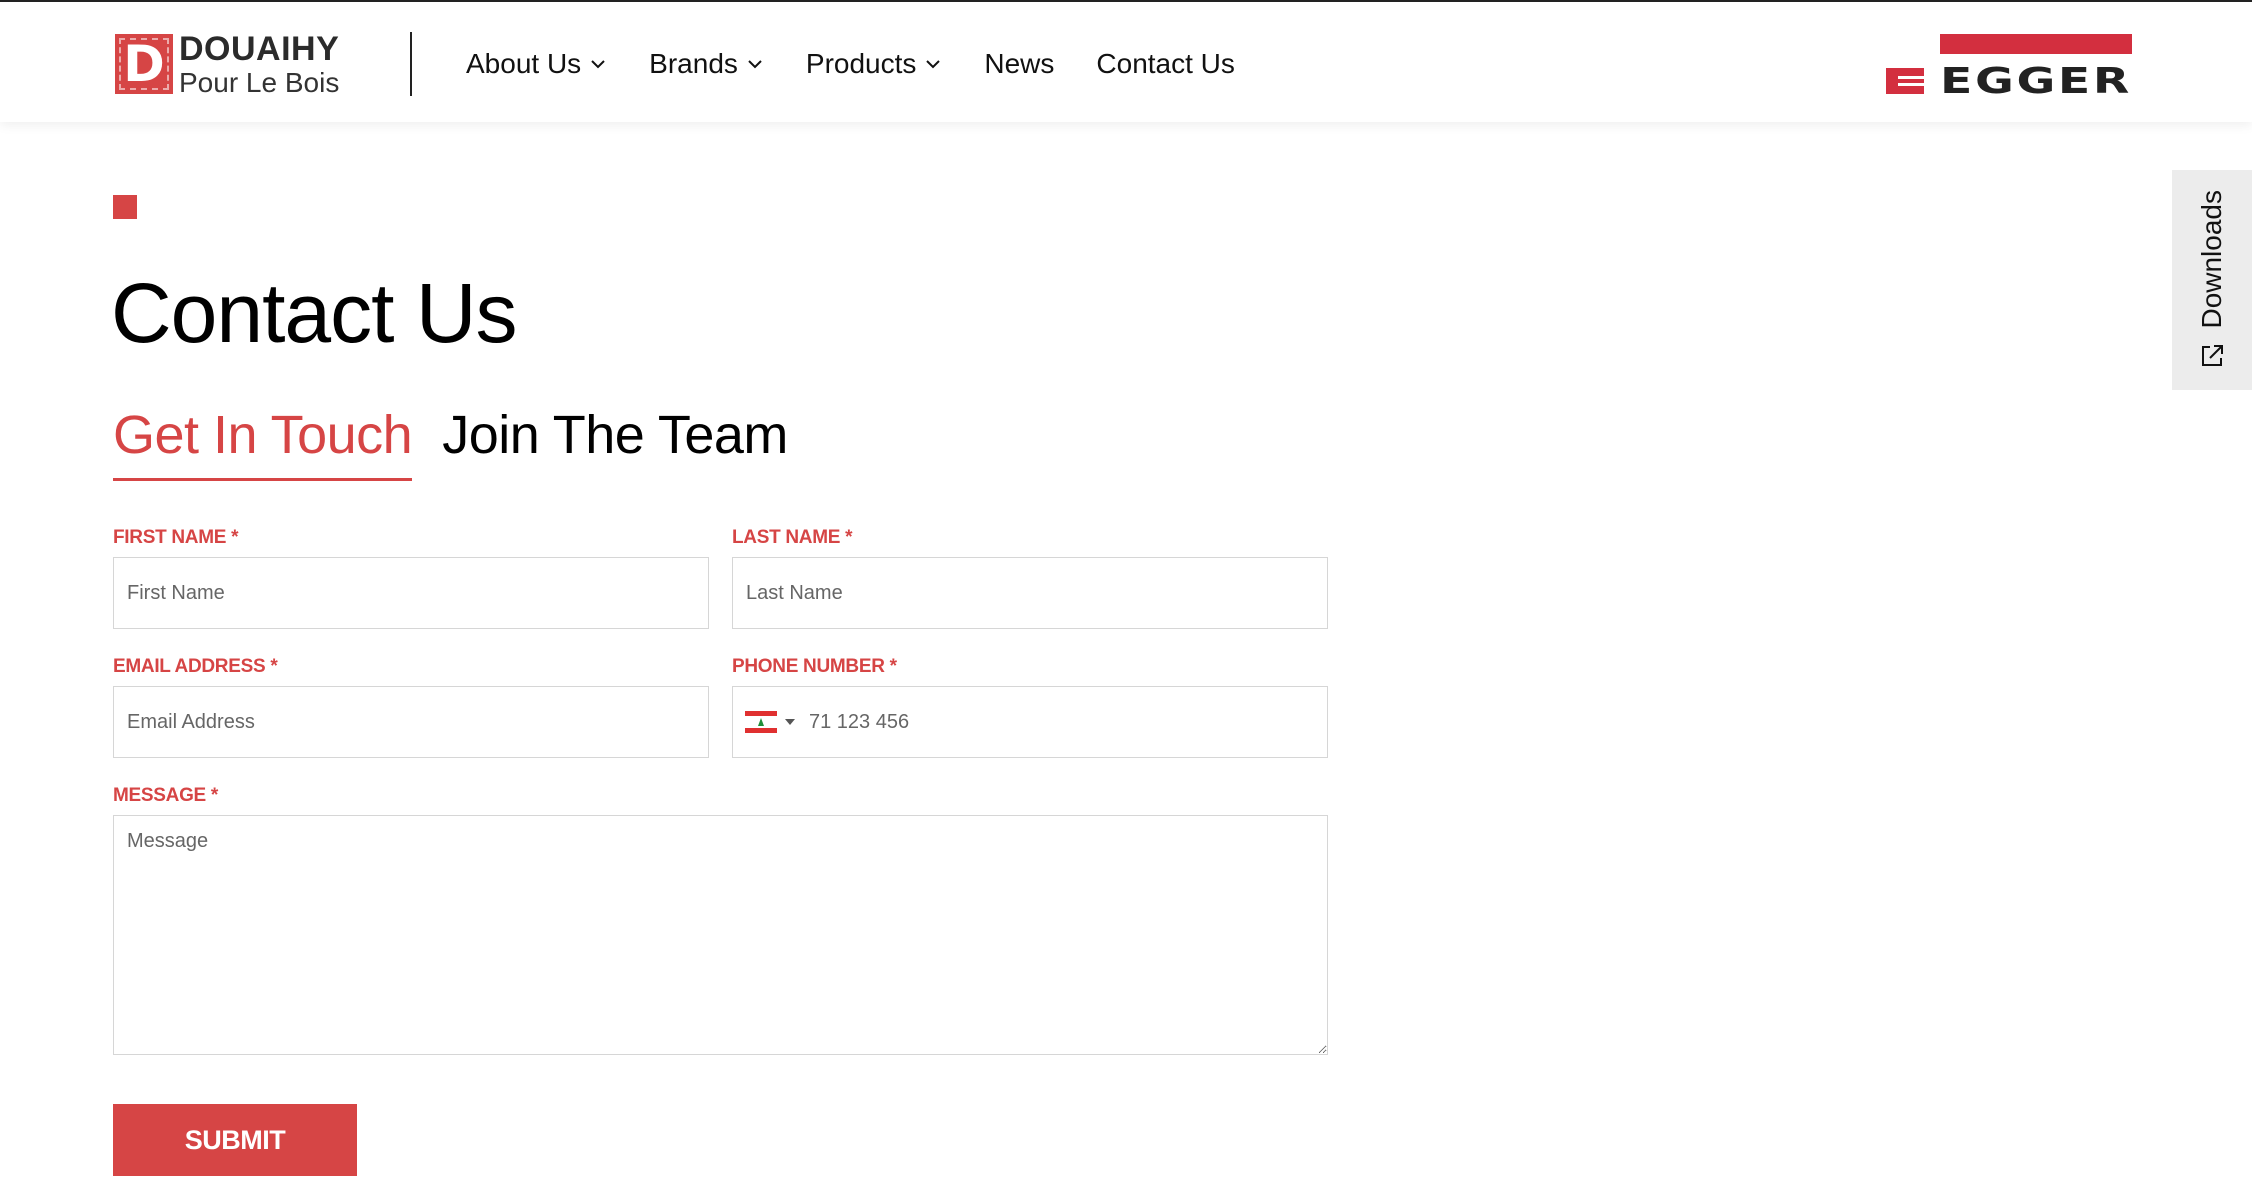  What do you see at coordinates (693, 63) in the screenshot?
I see `nav-item-label: Brands` at bounding box center [693, 63].